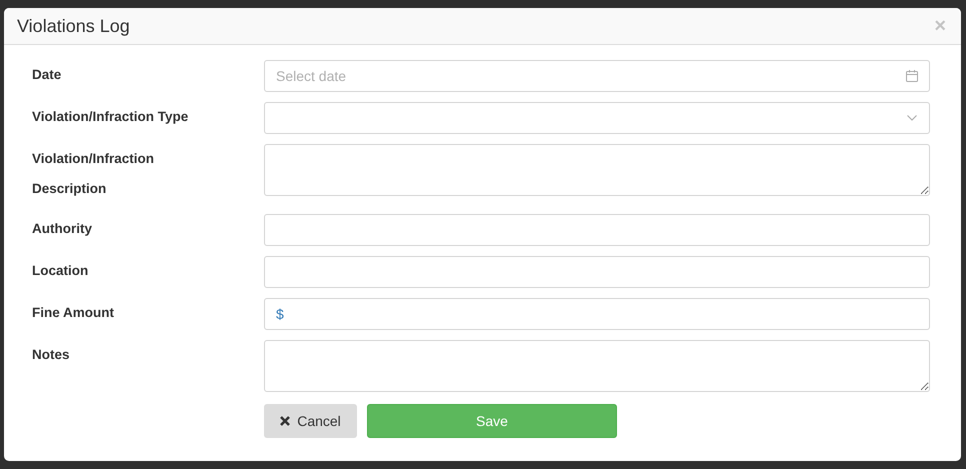 The width and height of the screenshot is (966, 469). Describe the element at coordinates (310, 421) in the screenshot. I see `cancel-button: Cancel` at that location.